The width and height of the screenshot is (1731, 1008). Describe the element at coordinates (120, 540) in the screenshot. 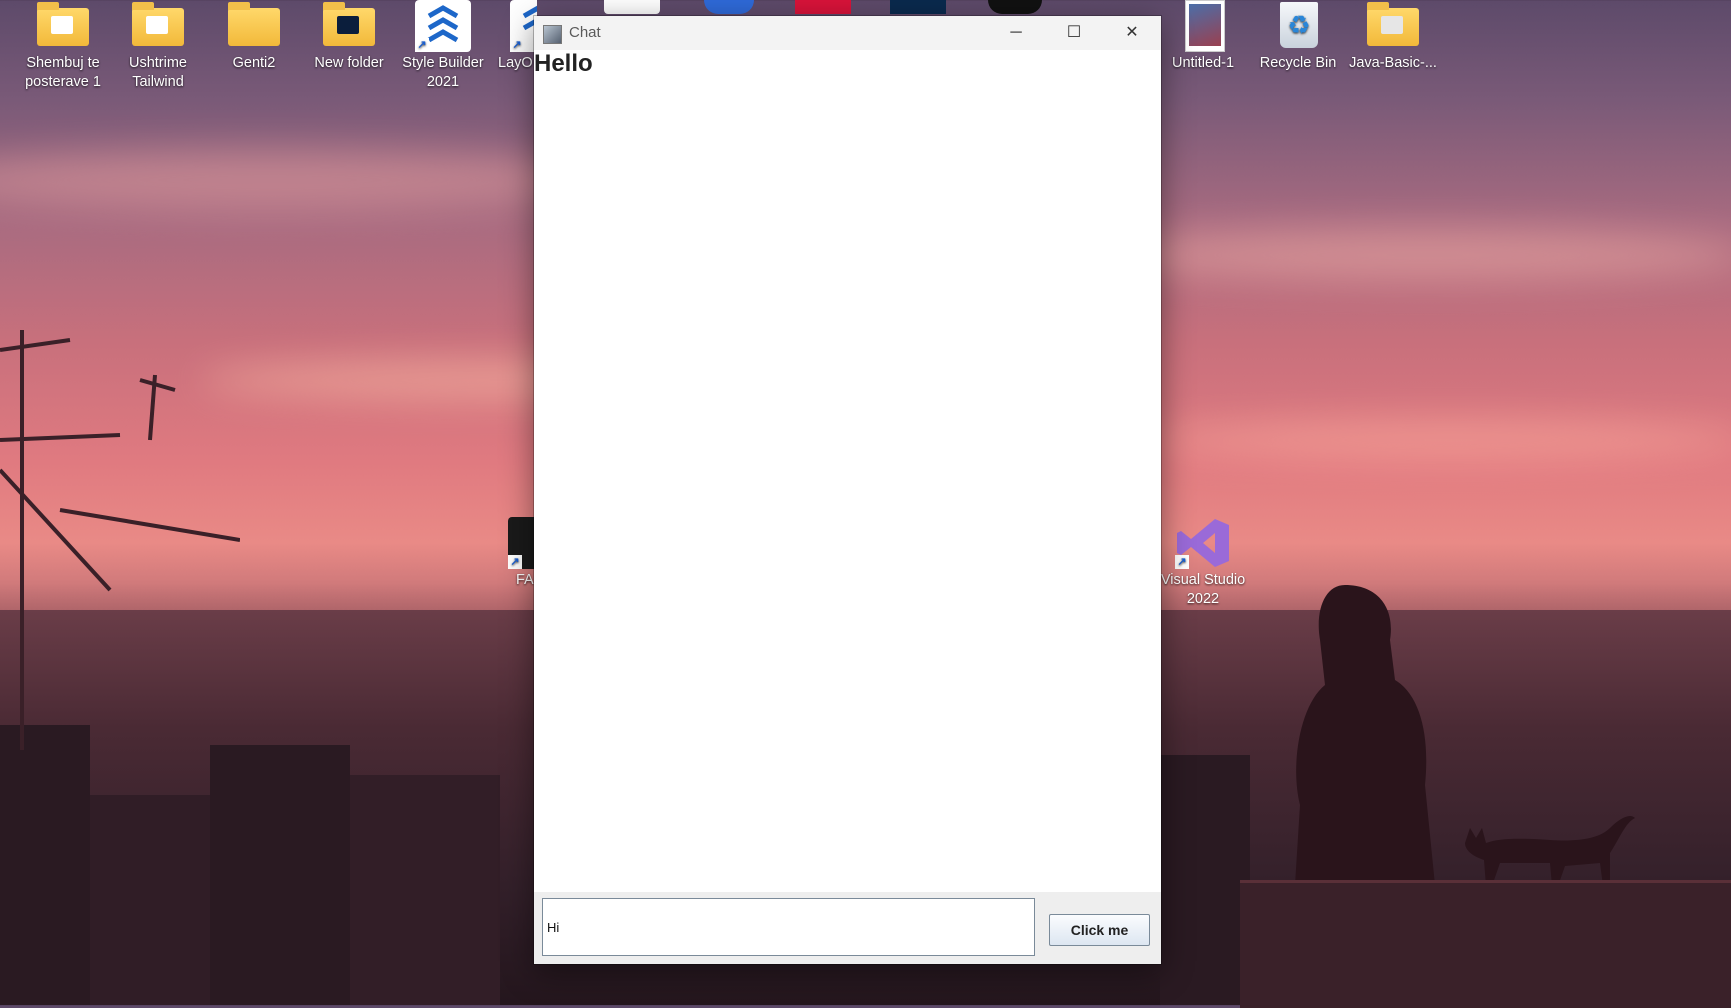

I see `antenna-silhouette` at that location.